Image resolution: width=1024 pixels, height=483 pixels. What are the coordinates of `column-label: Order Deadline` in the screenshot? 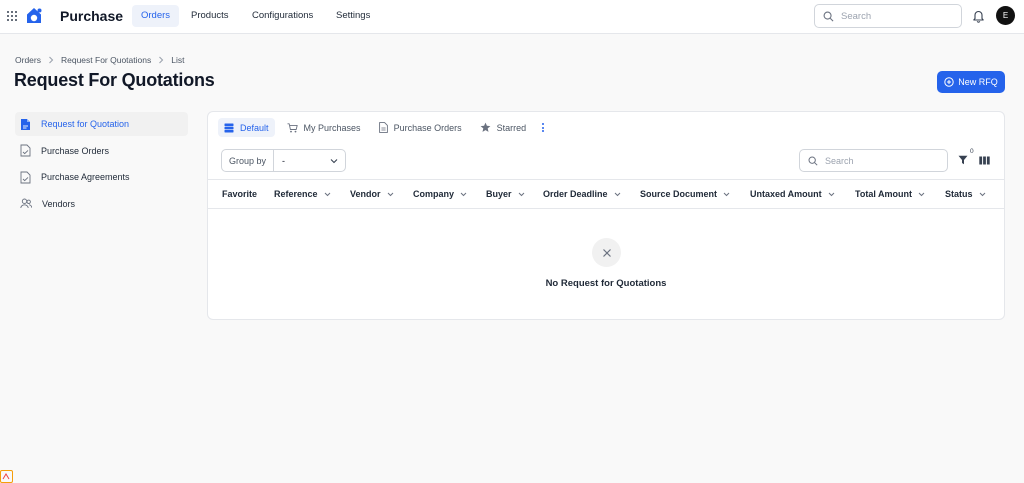 It's located at (575, 194).